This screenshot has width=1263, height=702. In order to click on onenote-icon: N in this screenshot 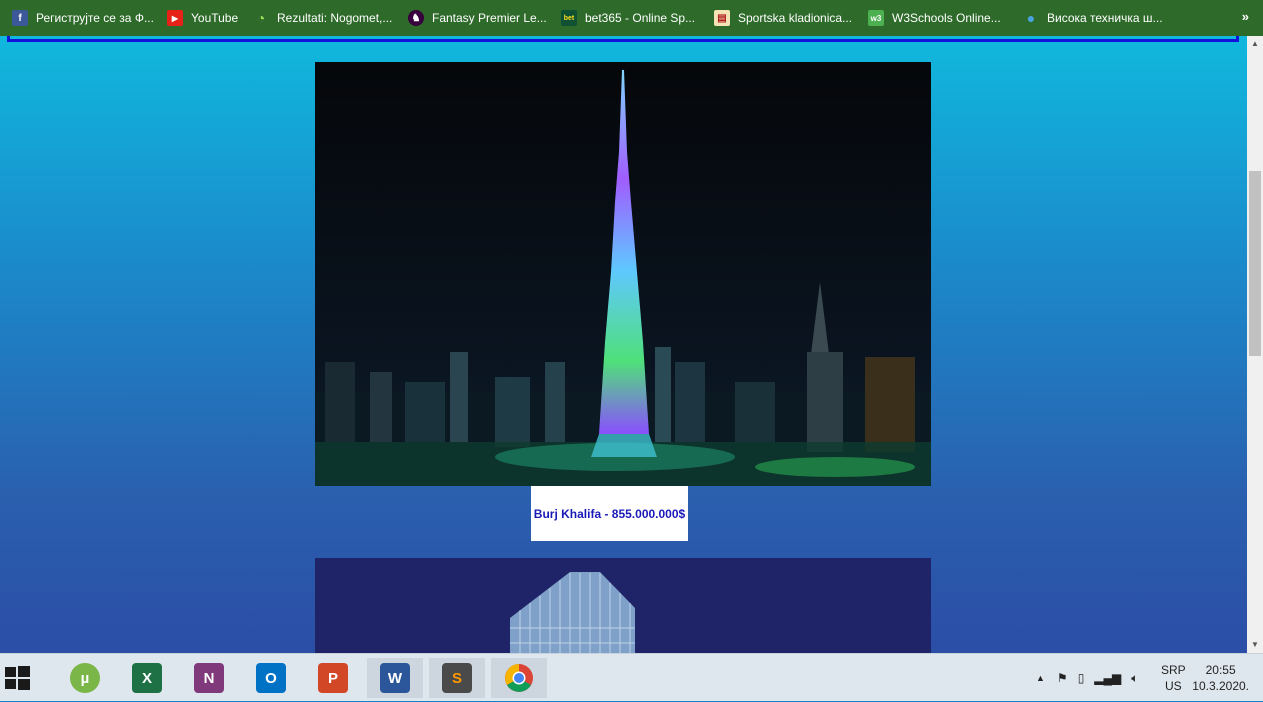, I will do `click(209, 678)`.